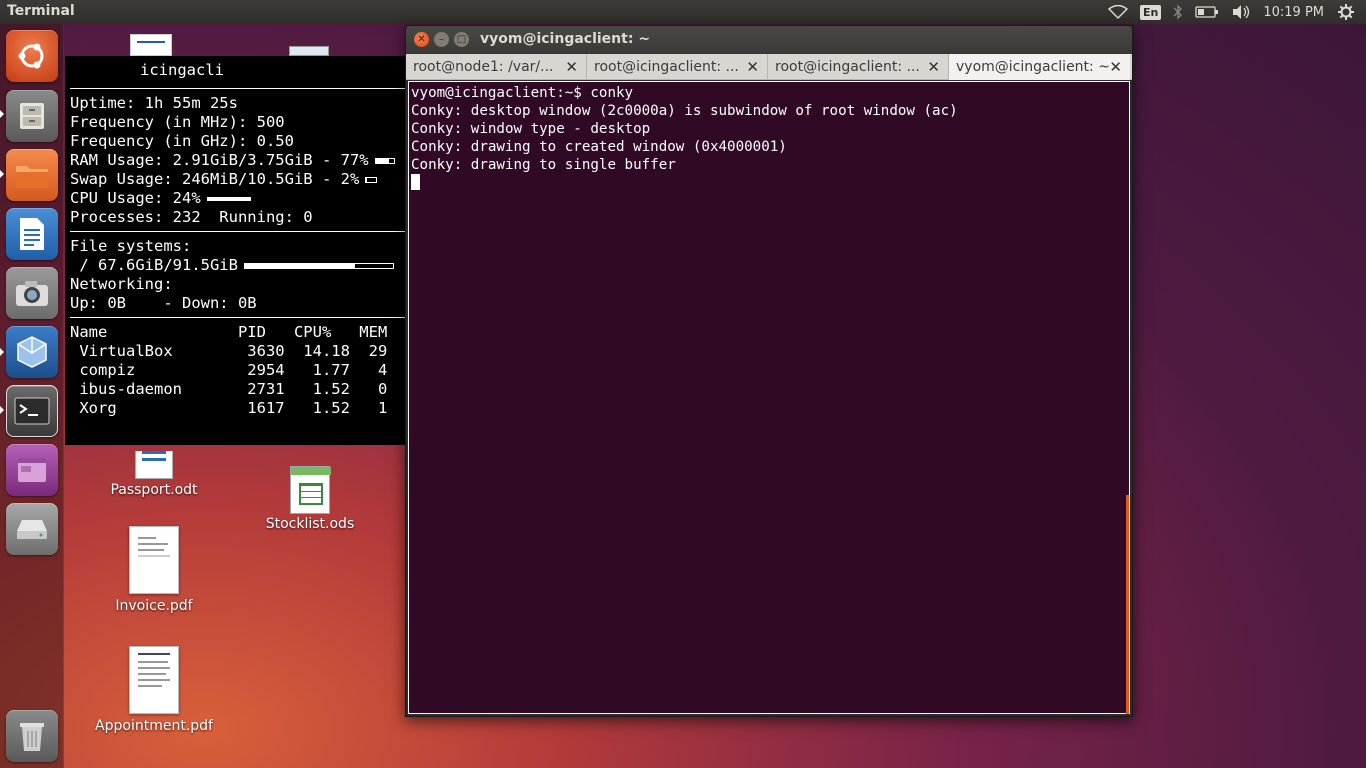 The image size is (1366, 768). I want to click on launcher-files, so click(32, 116).